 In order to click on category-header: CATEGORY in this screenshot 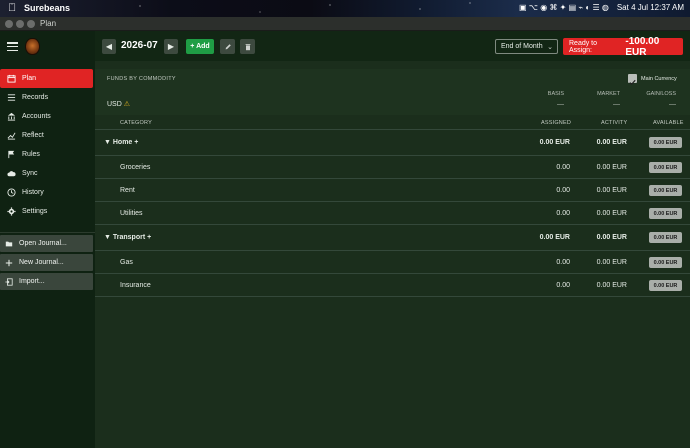, I will do `click(136, 123)`.